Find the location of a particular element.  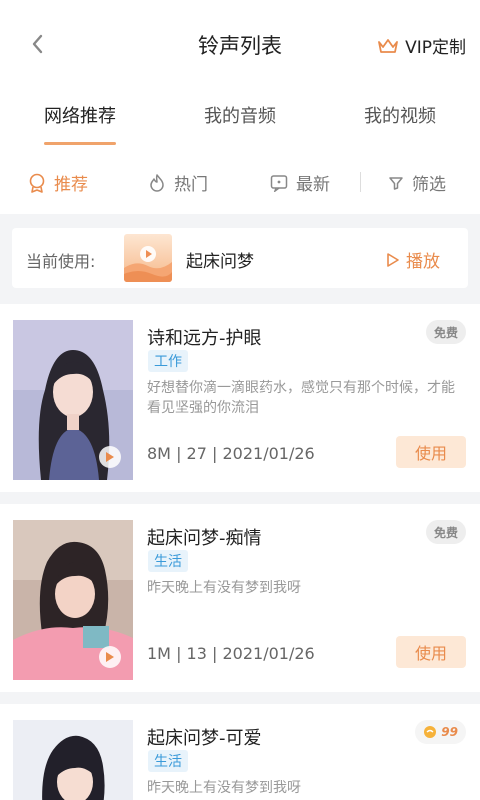

tab-my-audio: 我的音频 is located at coordinates (240, 115).